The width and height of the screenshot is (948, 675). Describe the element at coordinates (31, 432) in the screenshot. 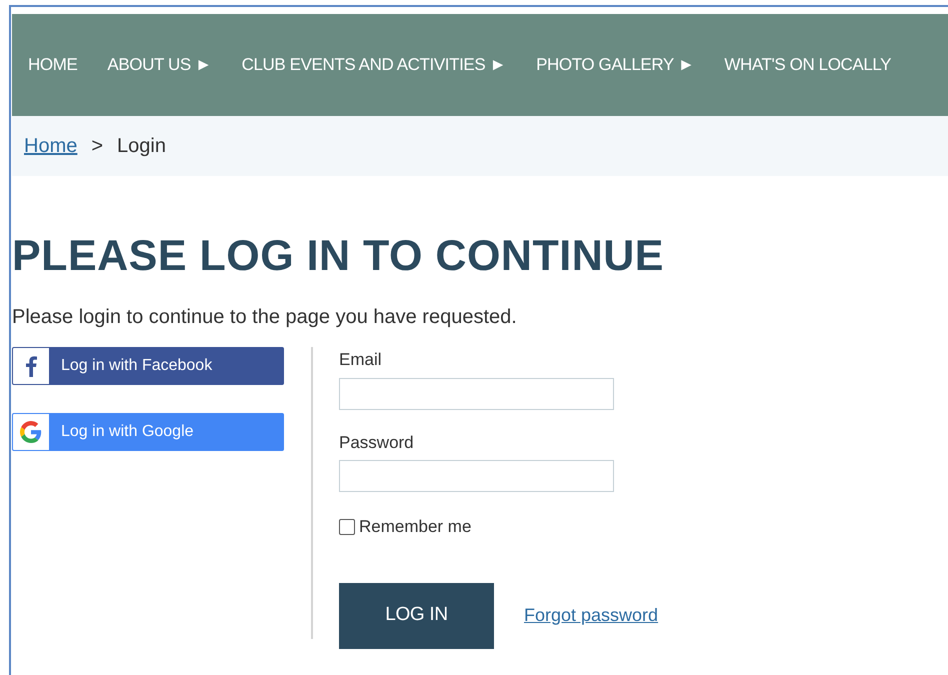

I see `google-logo-icon` at that location.